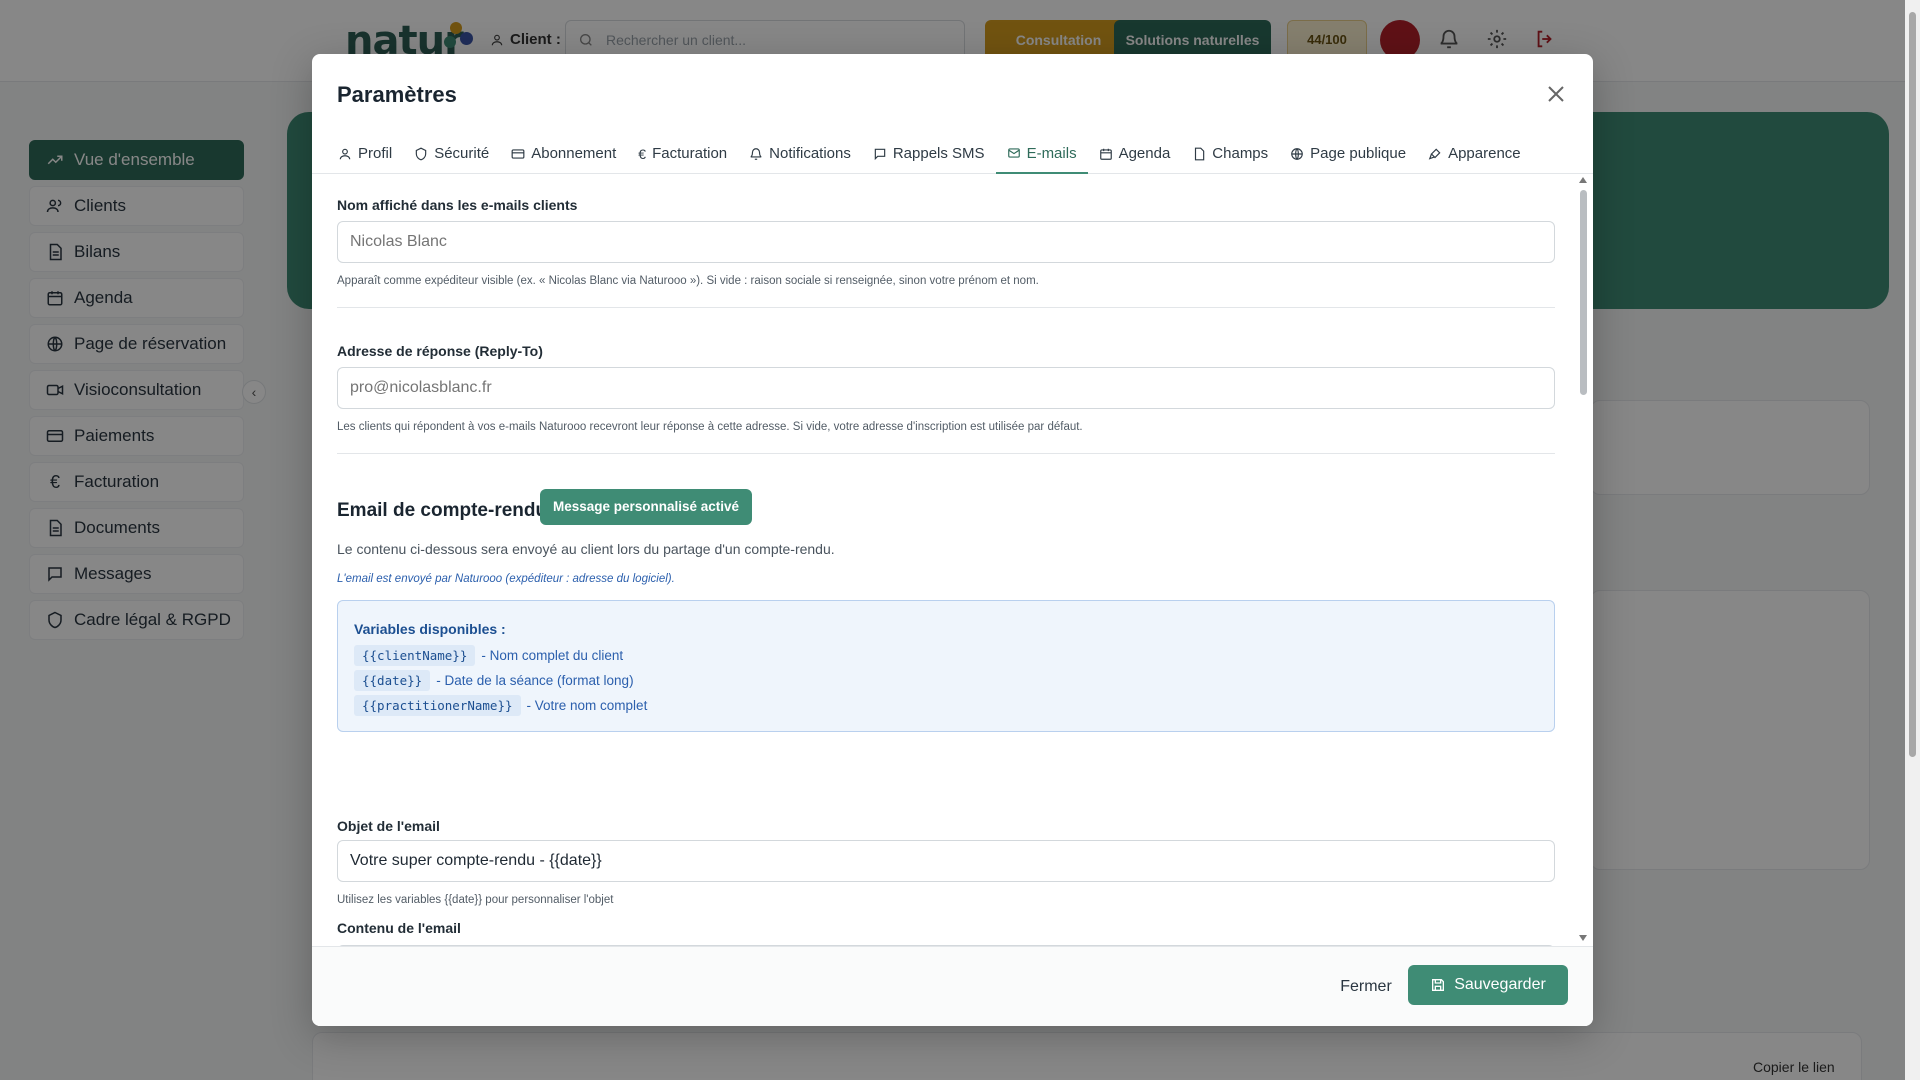 Image resolution: width=1920 pixels, height=1080 pixels. I want to click on page-scroll-thumb, so click(1912, 384).